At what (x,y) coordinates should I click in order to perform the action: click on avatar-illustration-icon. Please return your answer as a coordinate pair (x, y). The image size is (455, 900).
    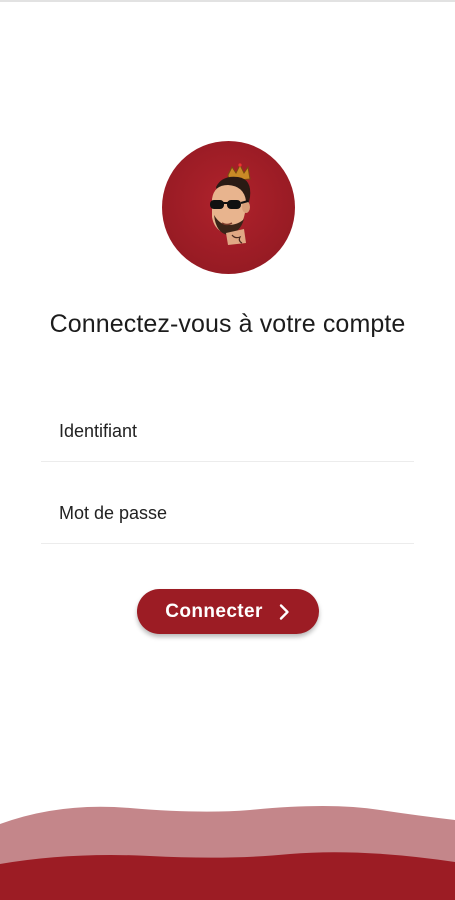
    Looking at the image, I should click on (230, 204).